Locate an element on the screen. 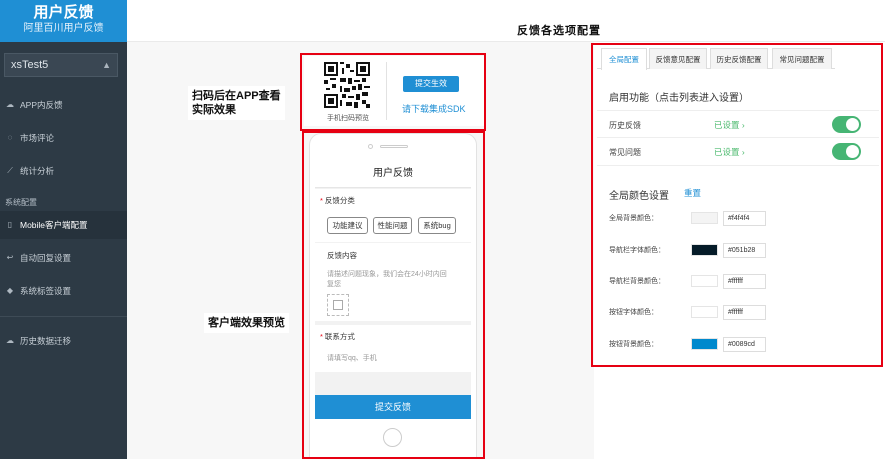 The height and width of the screenshot is (459, 885). preview-annotation: 客户端效果预览 is located at coordinates (246, 323).